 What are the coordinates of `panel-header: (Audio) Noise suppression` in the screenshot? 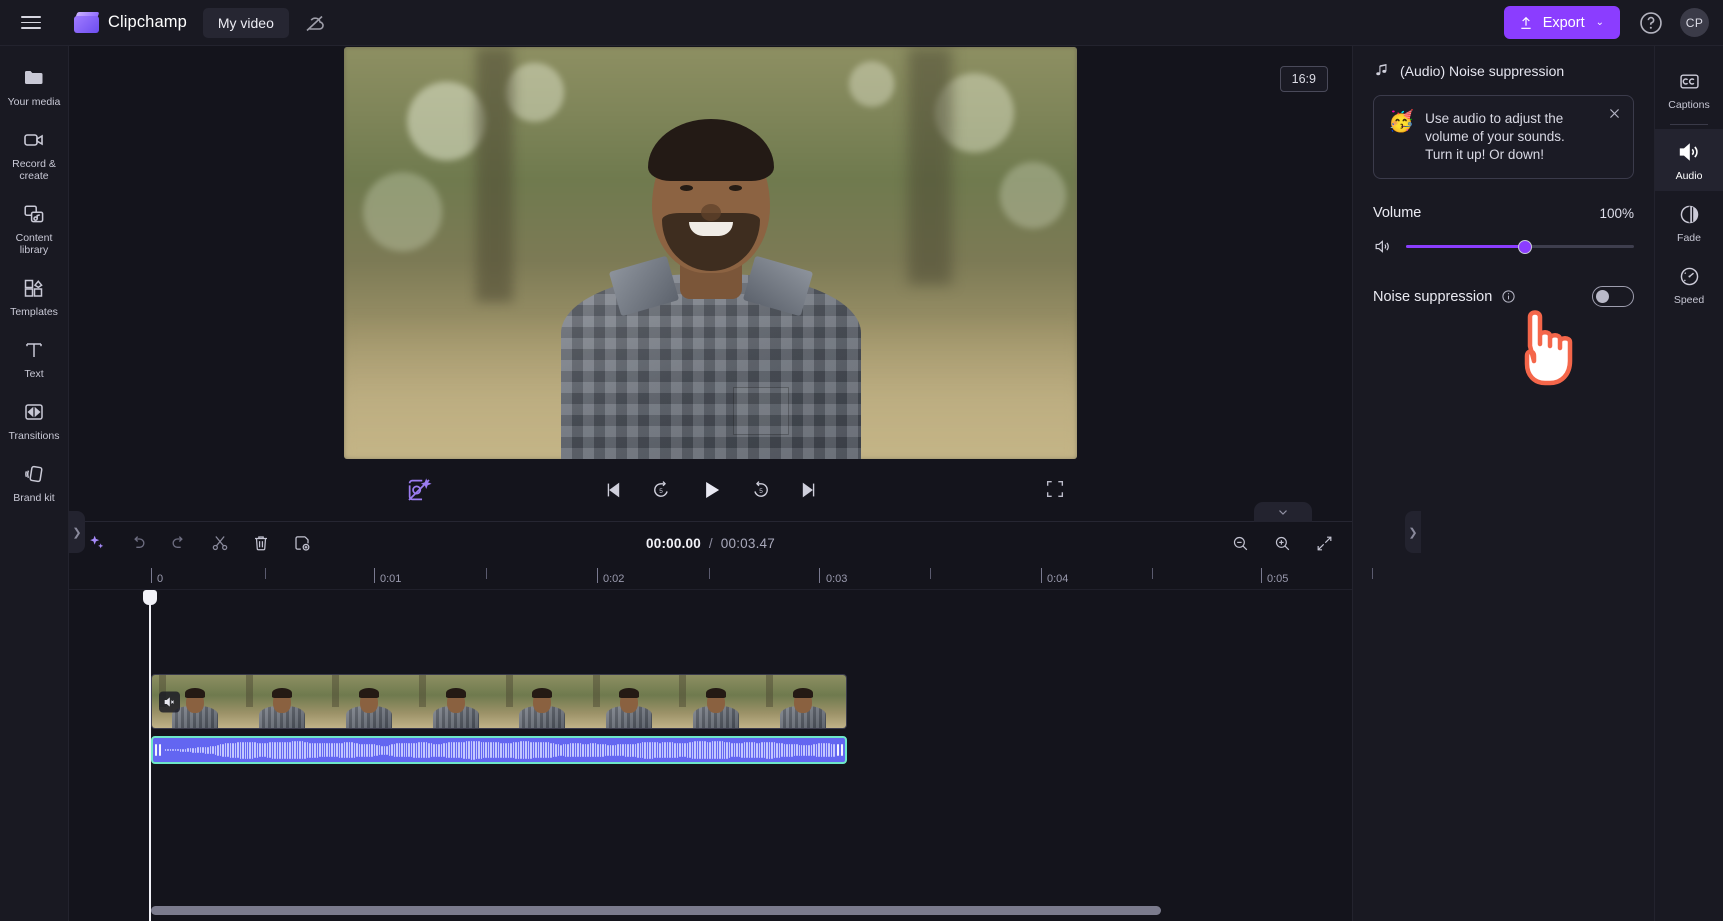 It's located at (1503, 70).